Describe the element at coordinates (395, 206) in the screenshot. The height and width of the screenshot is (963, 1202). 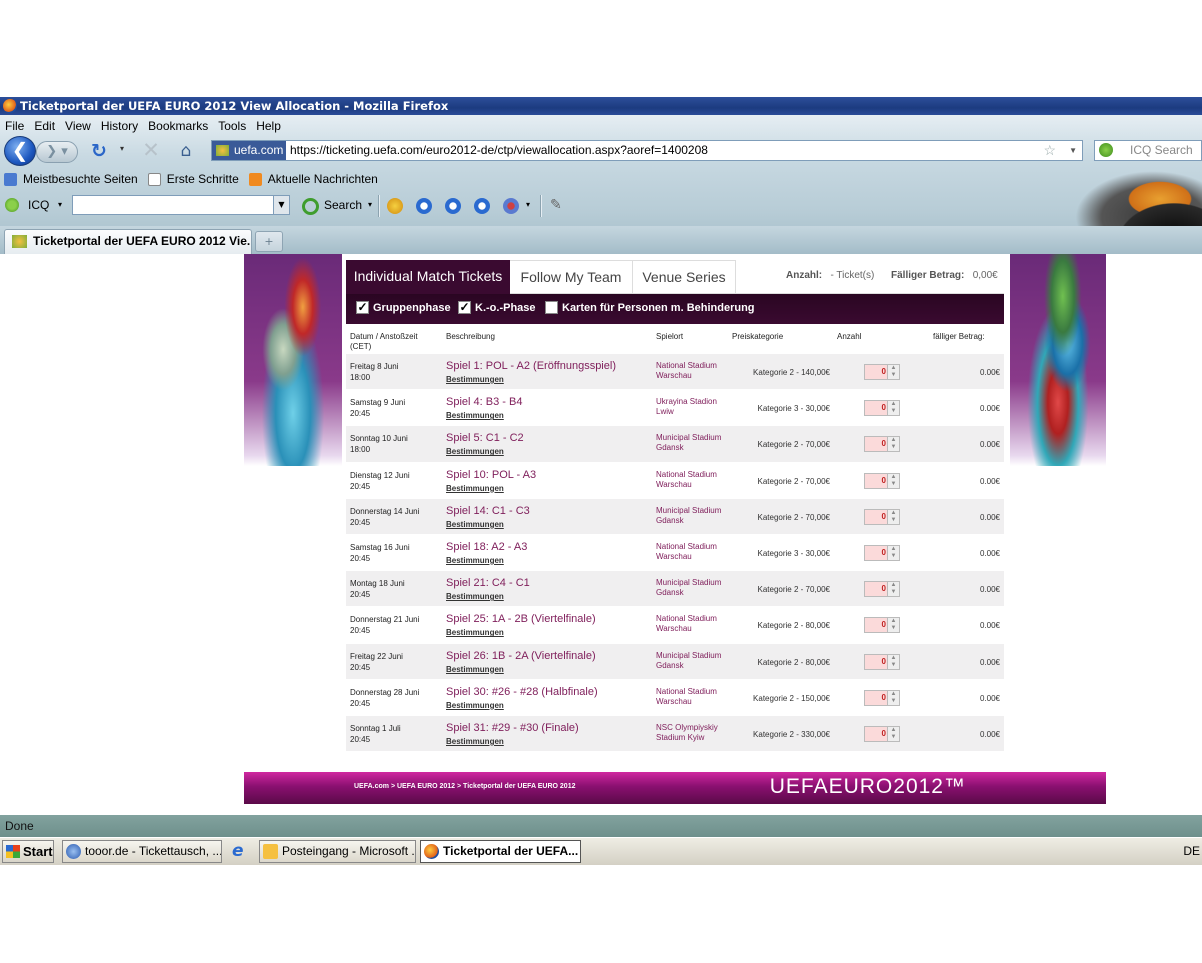
I see `smiley-icon` at that location.